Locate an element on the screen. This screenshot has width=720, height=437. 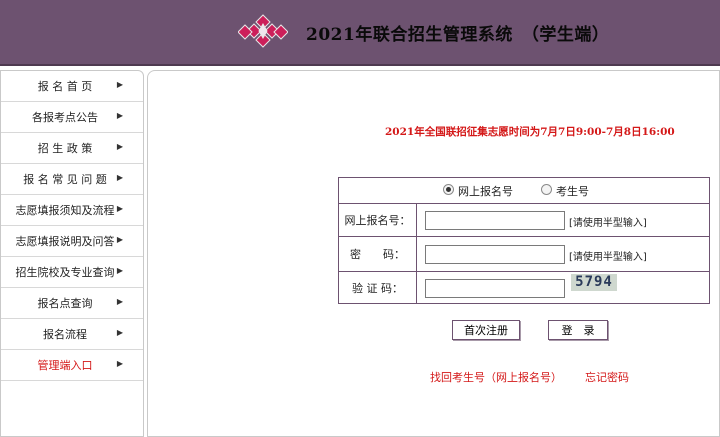
sidebar-item-announcements: 各报考点公告 ▶ is located at coordinates (72, 117).